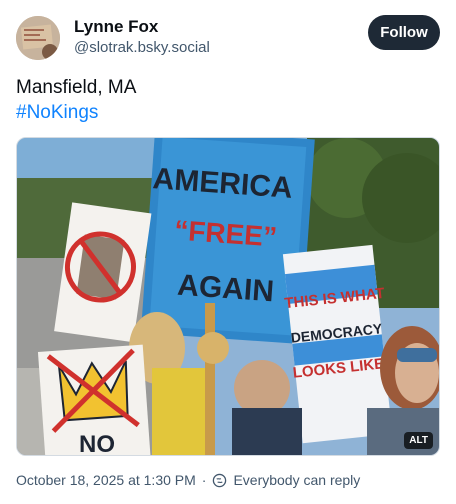  I want to click on author-display-name: Lynne Fox, so click(142, 27).